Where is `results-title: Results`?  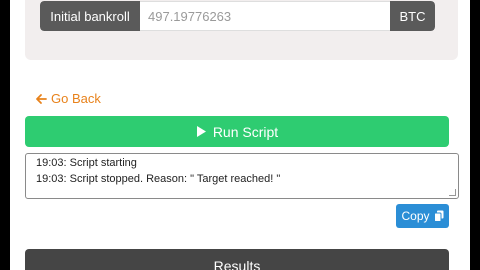
results-title: Results is located at coordinates (237, 264).